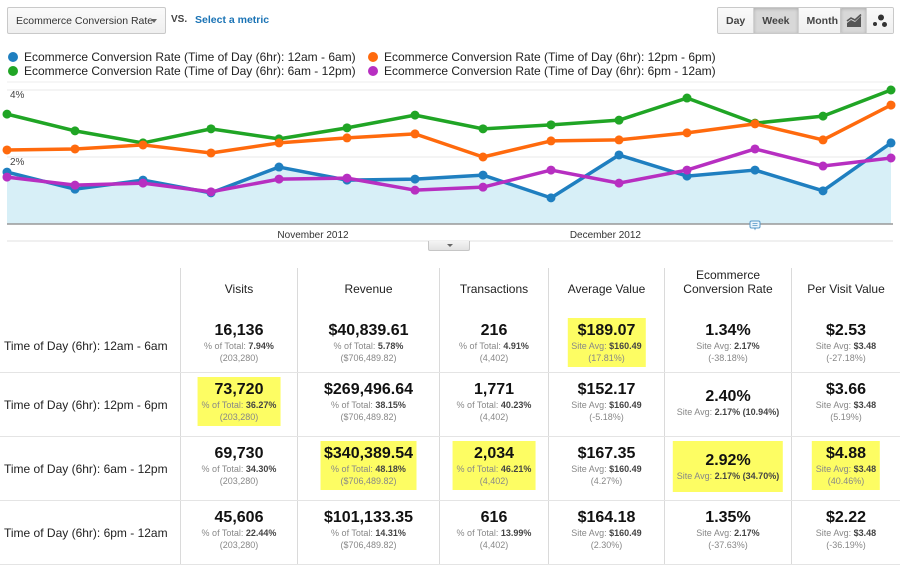  What do you see at coordinates (368, 289) in the screenshot?
I see `column-header: Revenue` at bounding box center [368, 289].